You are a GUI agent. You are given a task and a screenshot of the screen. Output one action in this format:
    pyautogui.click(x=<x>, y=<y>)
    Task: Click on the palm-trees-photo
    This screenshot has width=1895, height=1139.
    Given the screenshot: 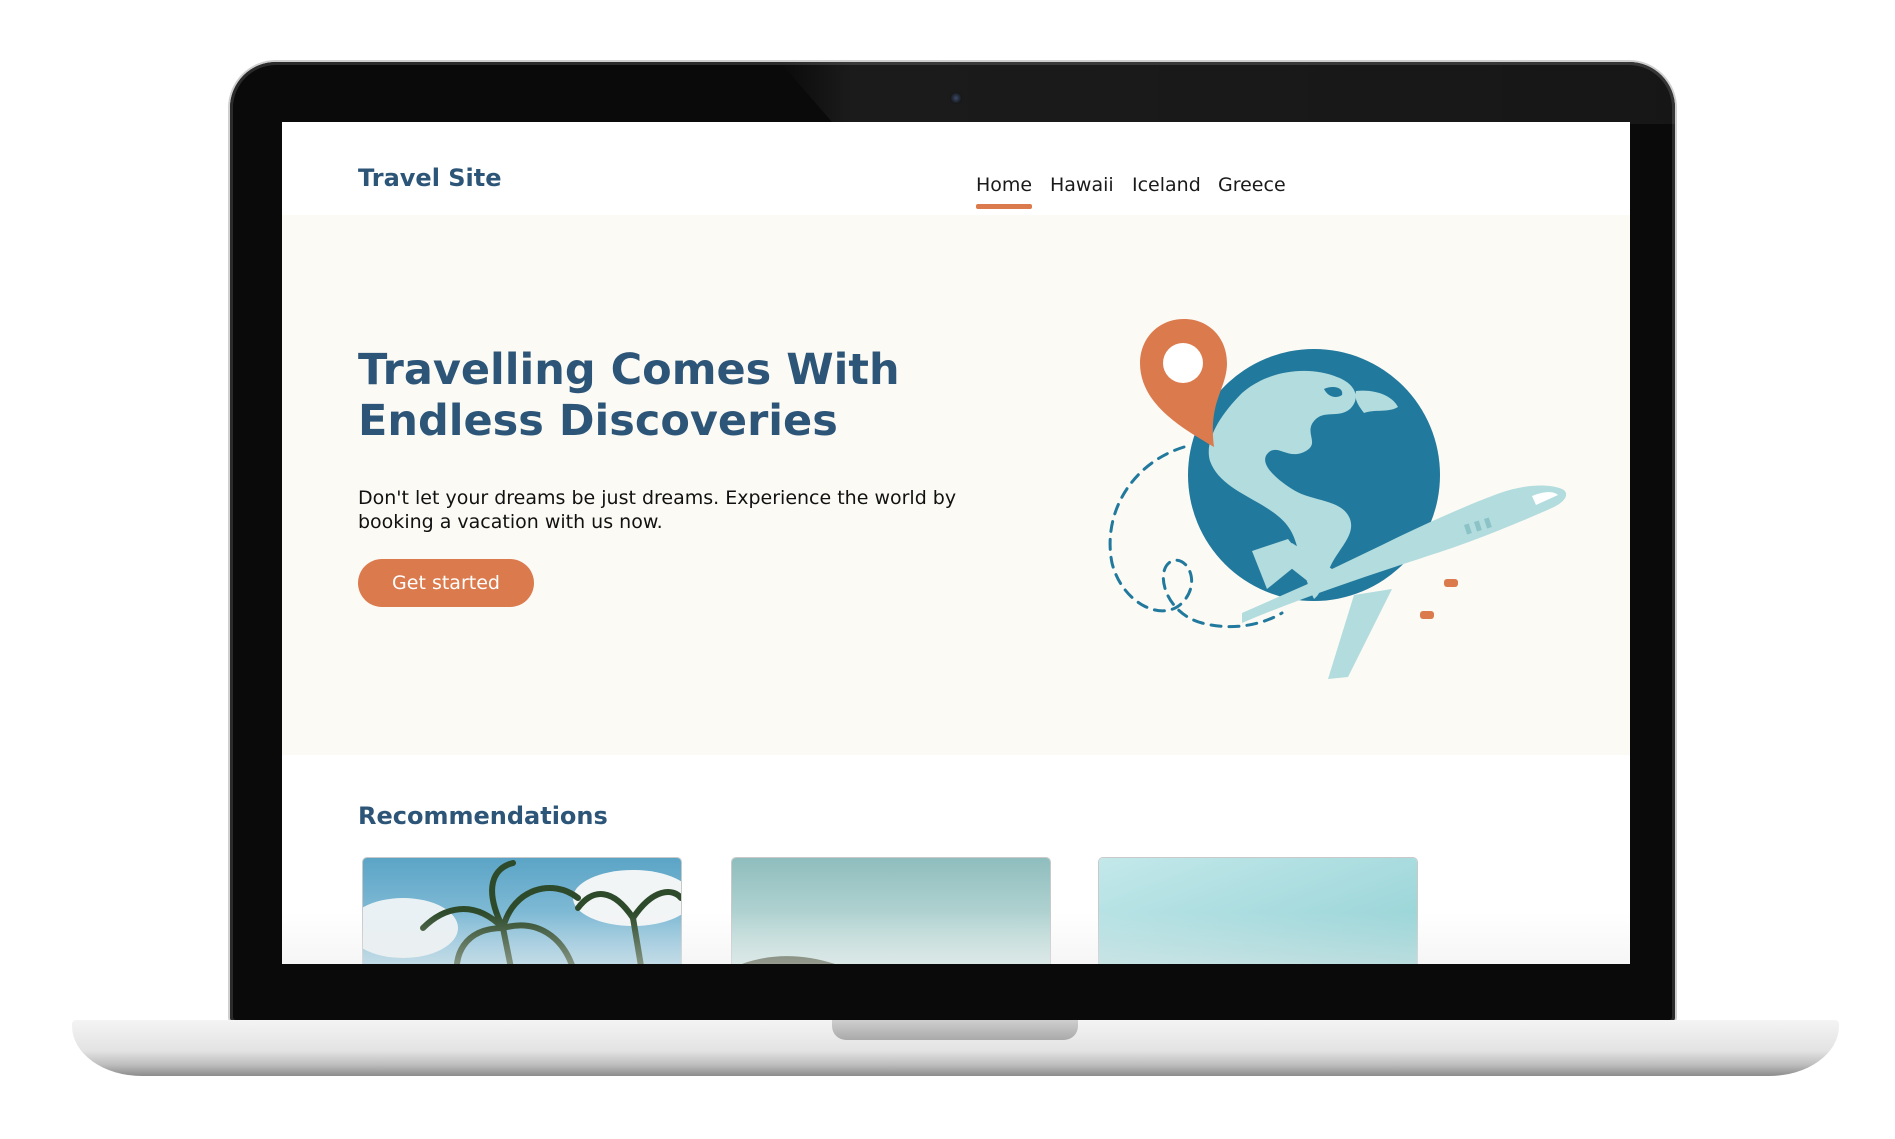 What is the action you would take?
    pyautogui.click(x=522, y=911)
    